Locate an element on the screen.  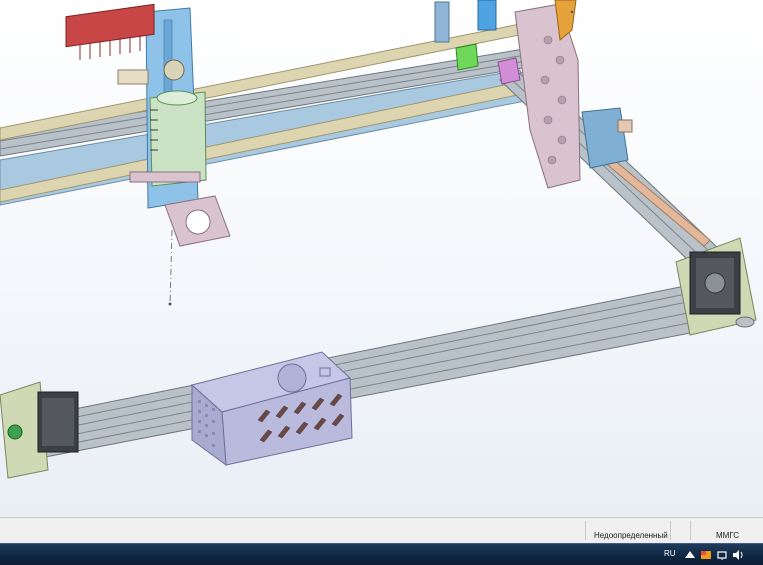
axis-centerline is located at coordinates (171, 267).